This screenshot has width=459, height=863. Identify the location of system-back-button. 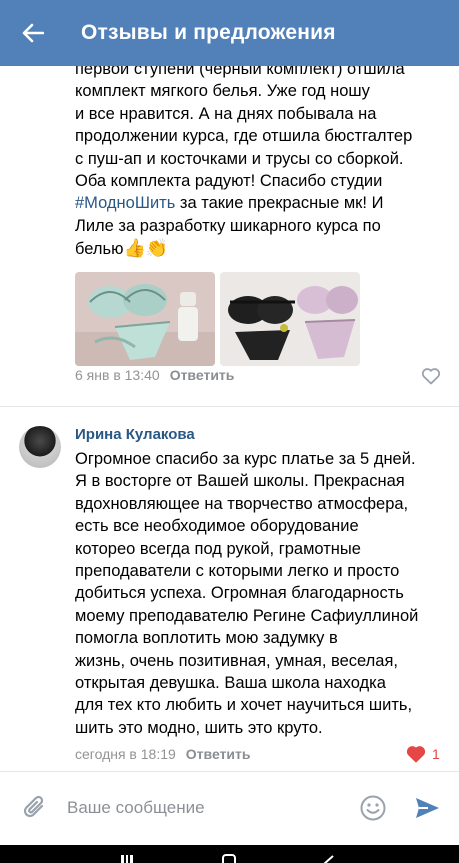
(327, 857).